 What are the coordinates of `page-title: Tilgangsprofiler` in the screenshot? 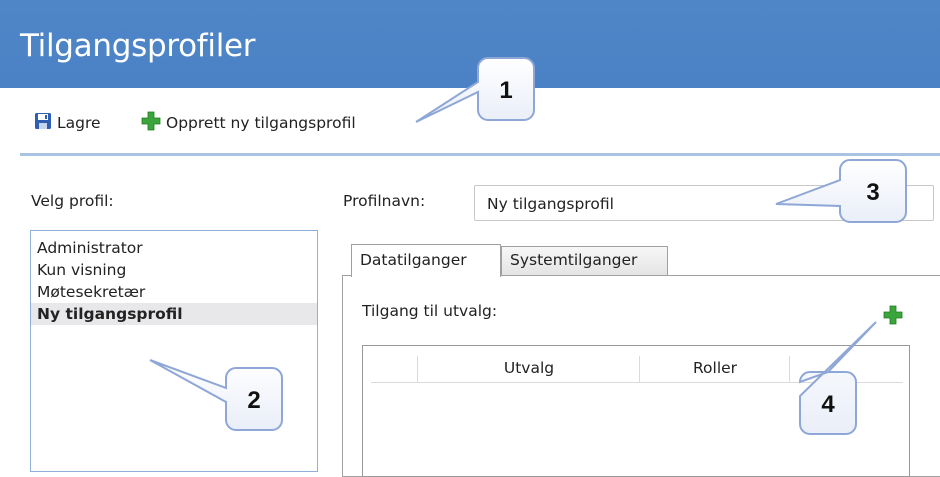 It's located at (138, 46).